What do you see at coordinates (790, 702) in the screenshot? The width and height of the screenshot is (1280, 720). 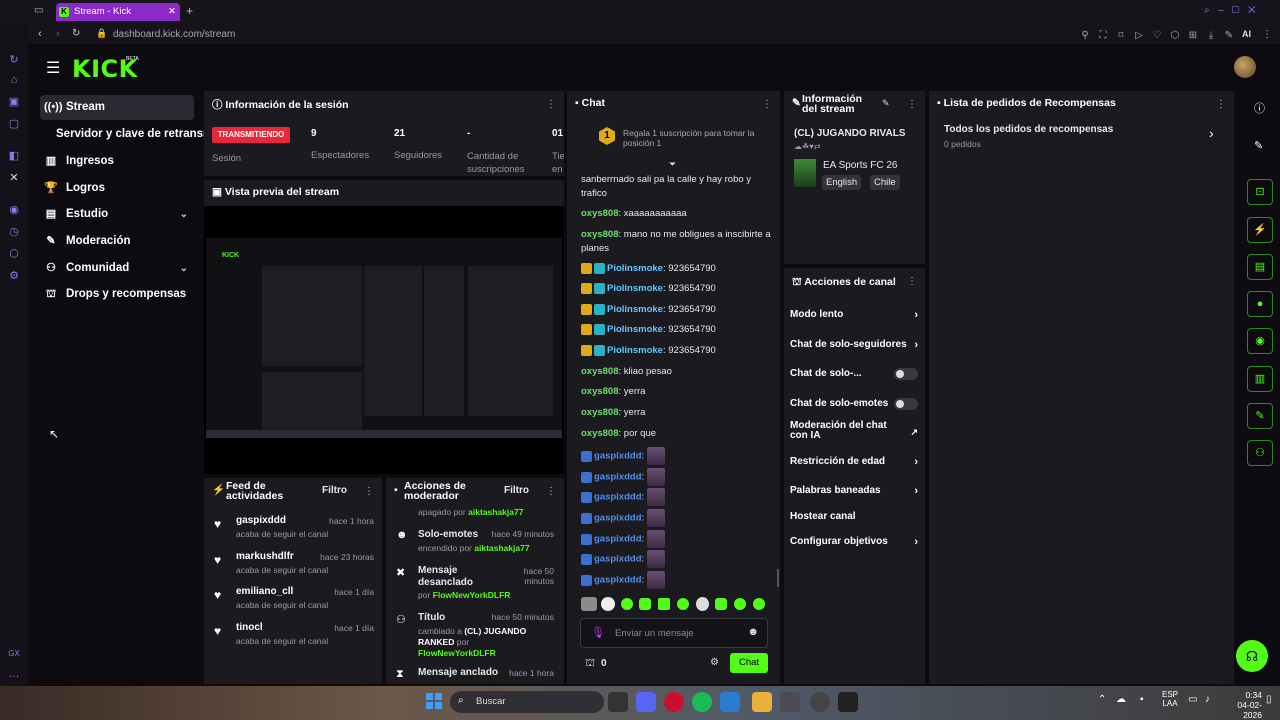 I see `store-taskbar-icon` at bounding box center [790, 702].